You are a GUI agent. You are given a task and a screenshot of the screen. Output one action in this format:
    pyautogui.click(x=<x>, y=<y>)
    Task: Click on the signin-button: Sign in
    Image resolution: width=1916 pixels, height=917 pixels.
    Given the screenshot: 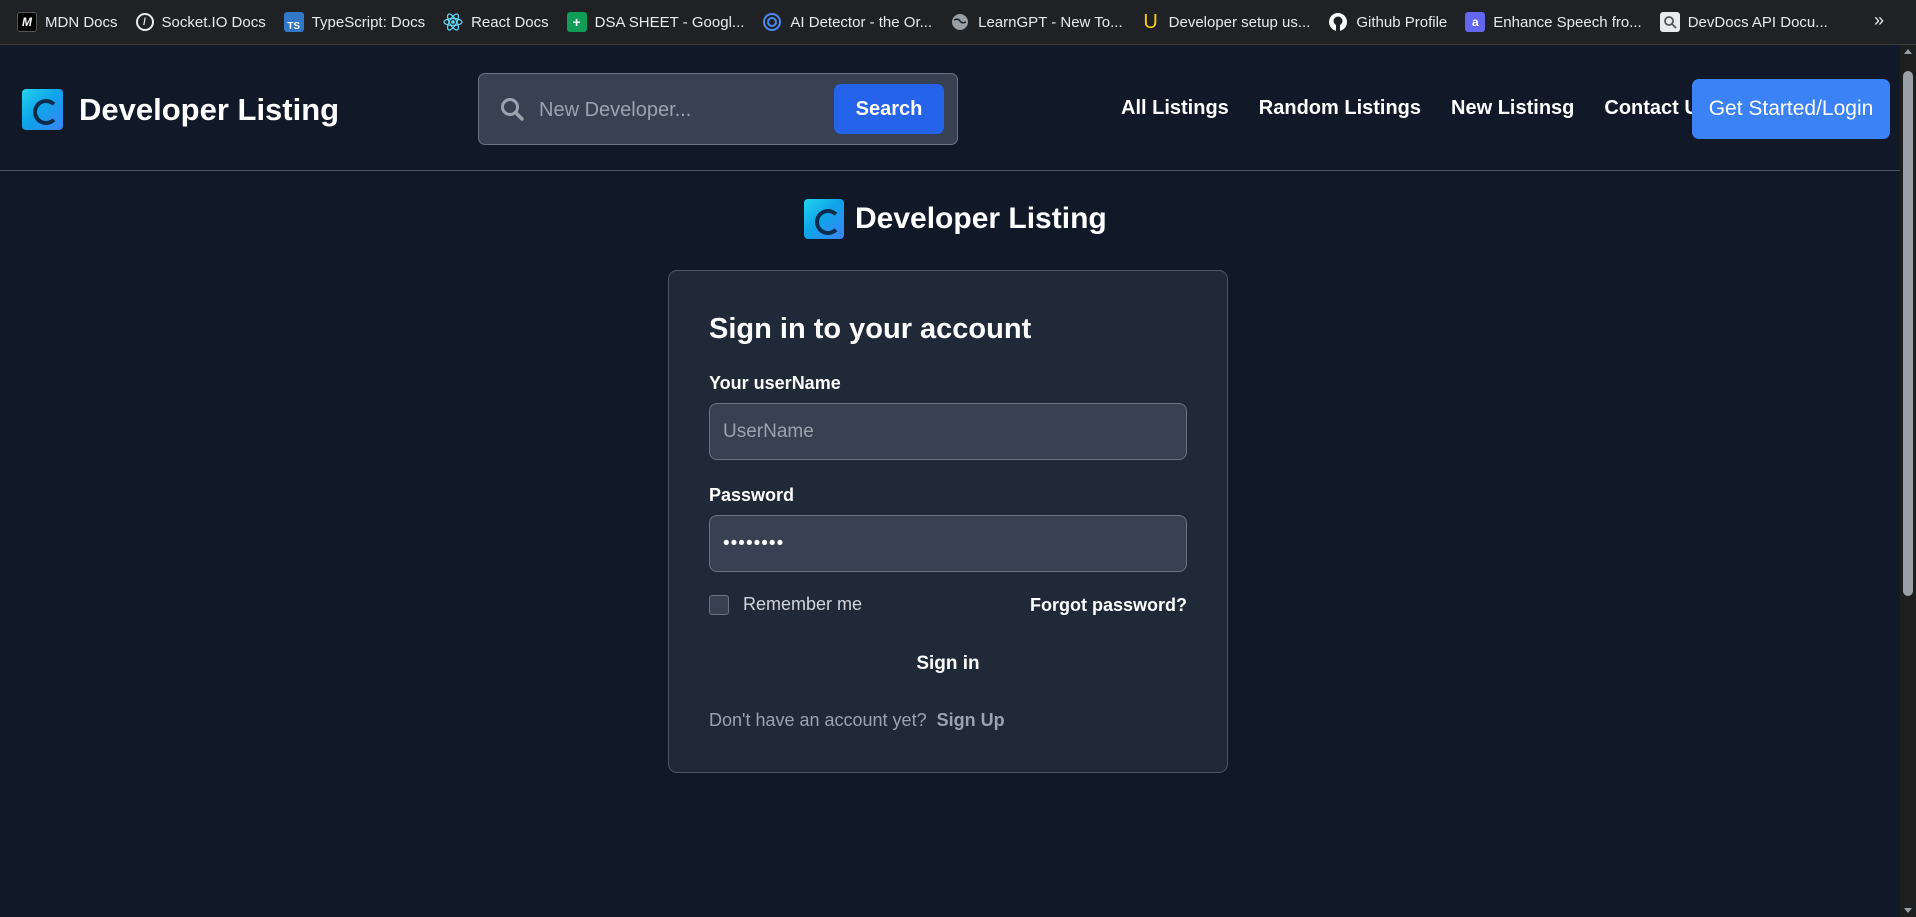 What is the action you would take?
    pyautogui.click(x=948, y=664)
    